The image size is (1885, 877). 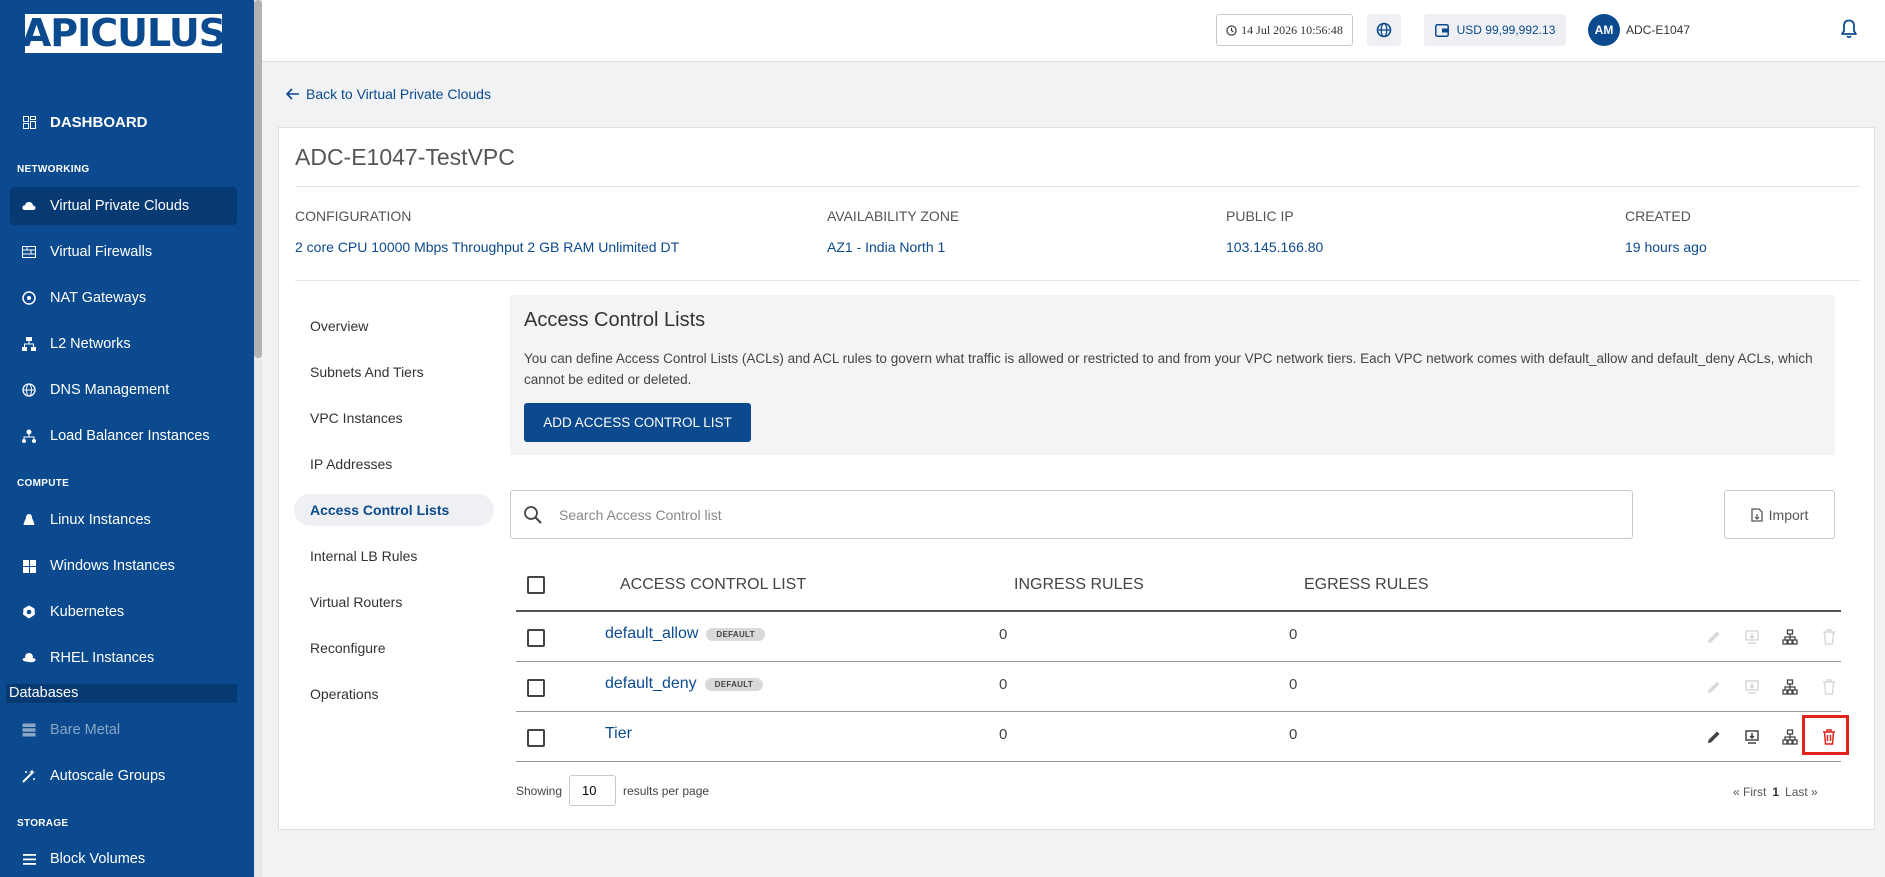 I want to click on sidebar-item-windows-instances: Windows Instances, so click(x=123, y=566).